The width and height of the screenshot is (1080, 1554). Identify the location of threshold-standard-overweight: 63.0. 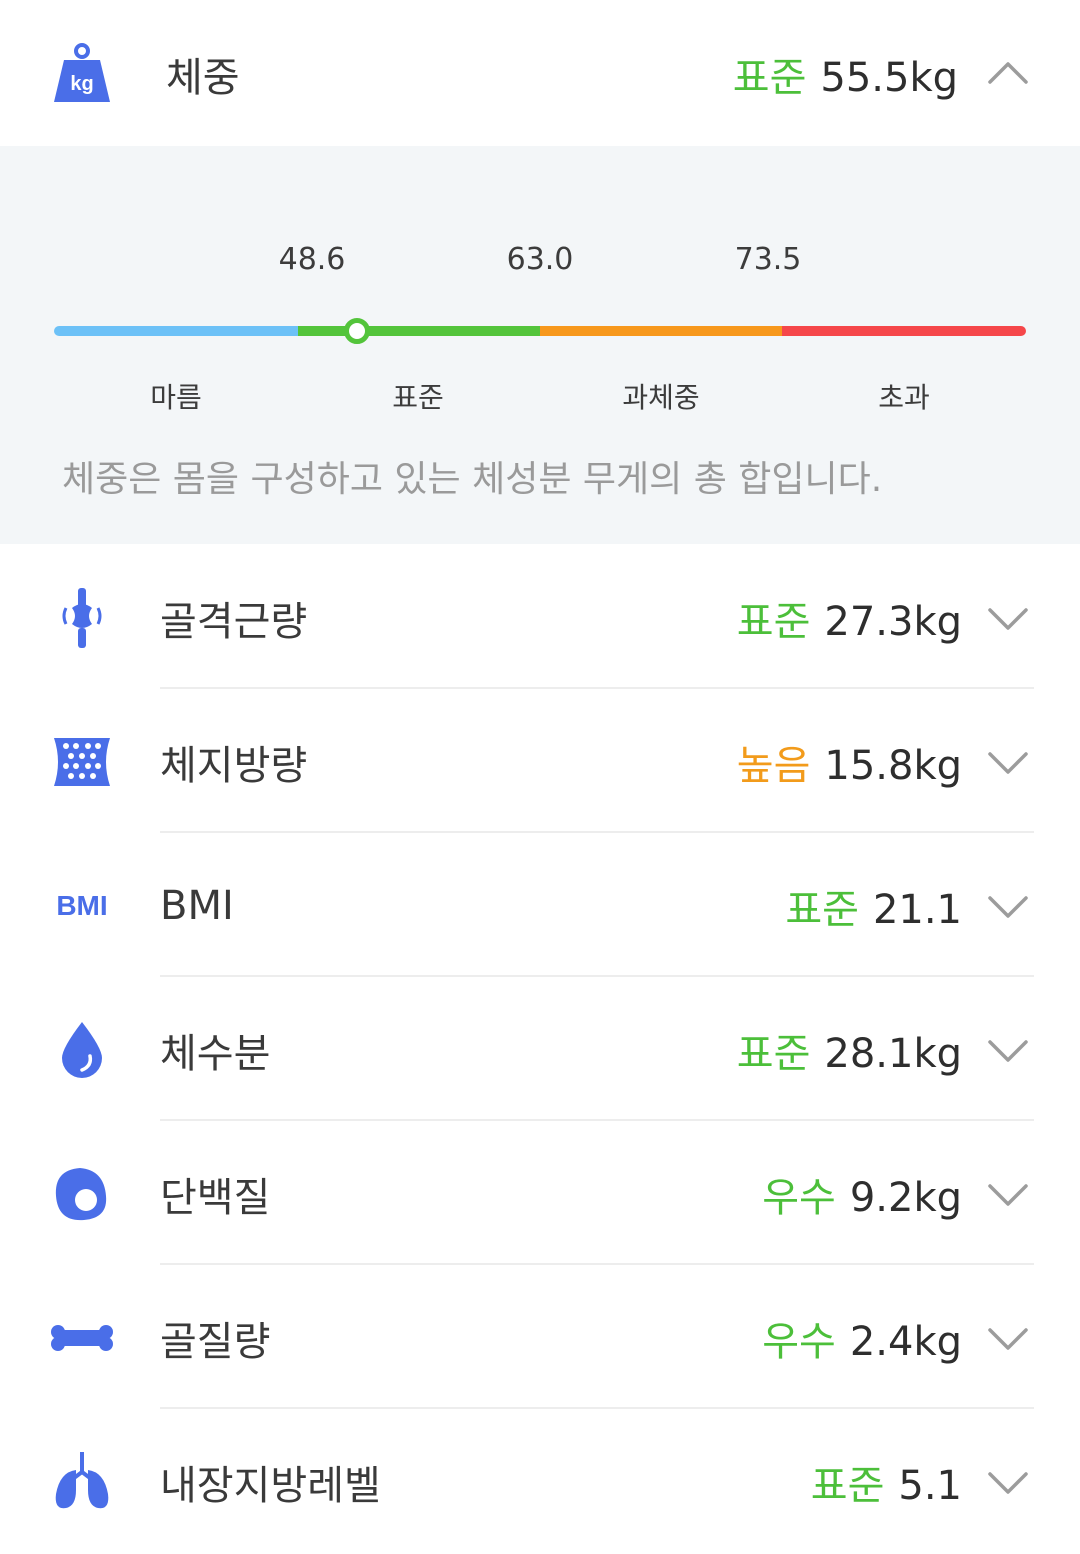
(540, 259).